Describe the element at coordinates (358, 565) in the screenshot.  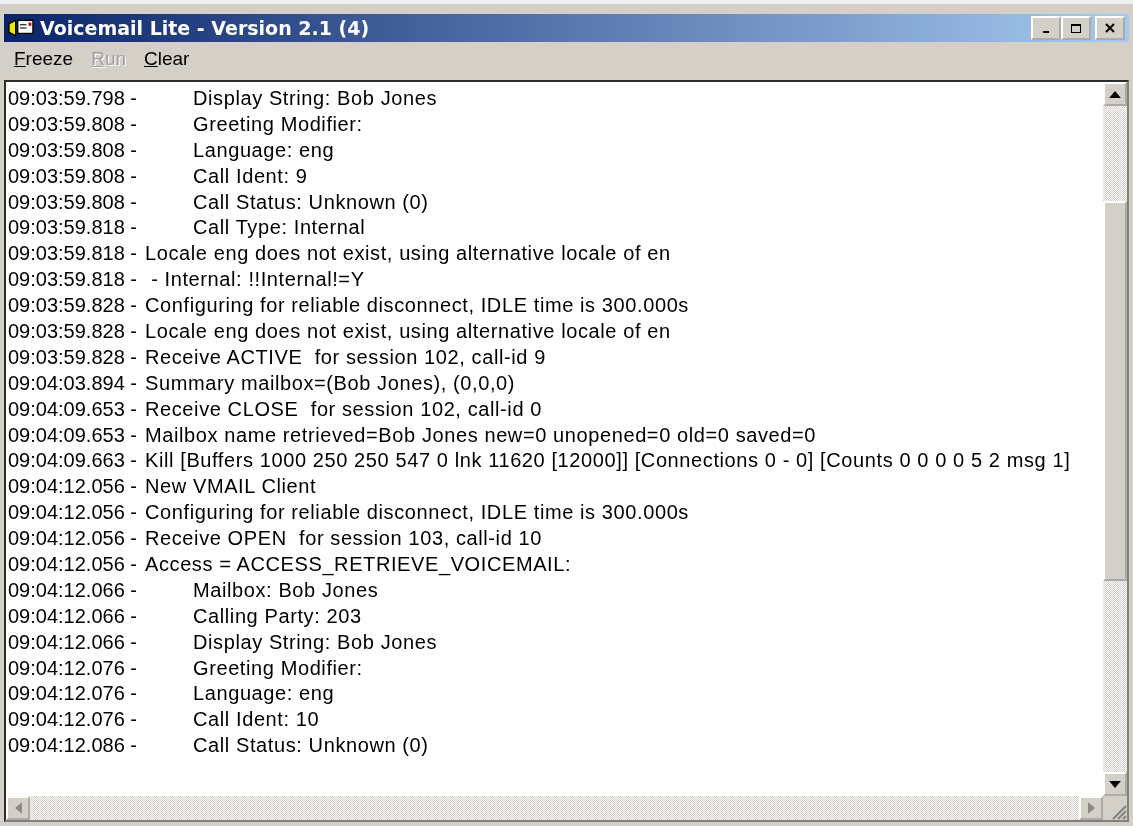
I see `log-message: Access = ACCESS_RETRIEVE_VOICEMAIL:` at that location.